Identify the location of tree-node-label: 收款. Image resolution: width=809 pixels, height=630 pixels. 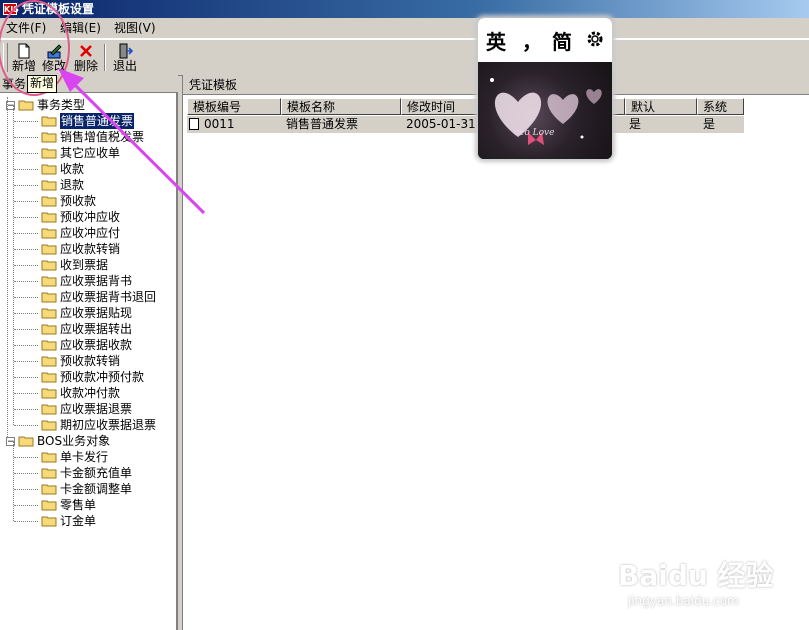
(72, 169).